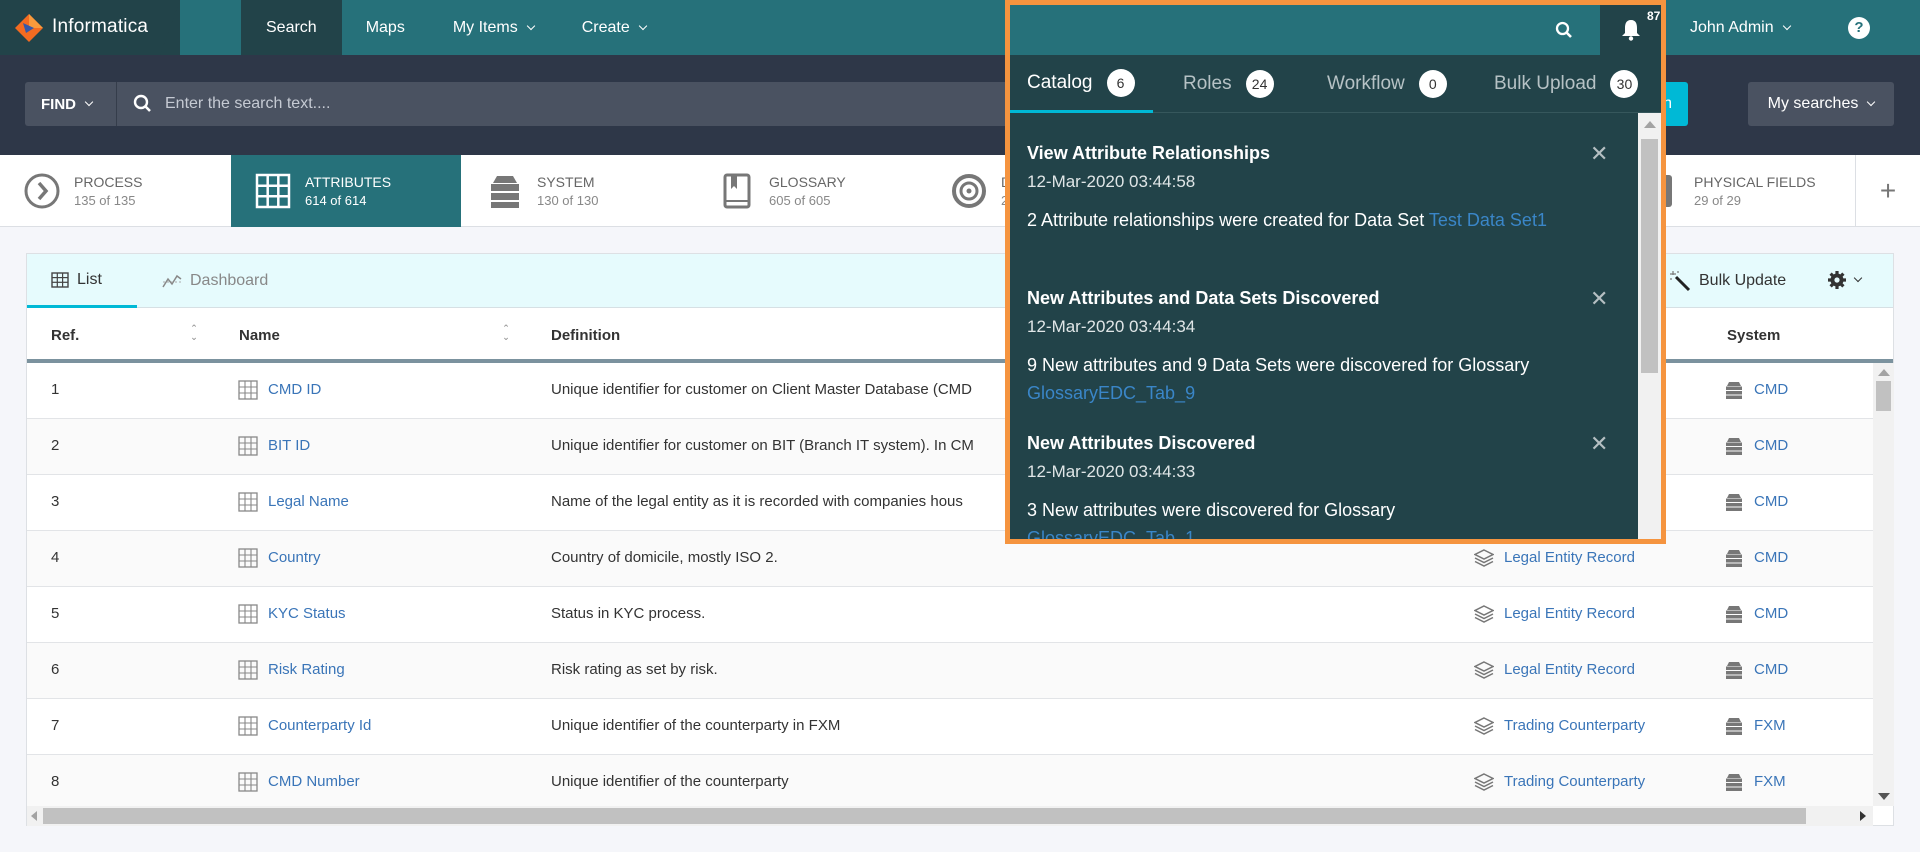 This screenshot has width=1920, height=852. Describe the element at coordinates (1060, 82) in the screenshot. I see `tab-label: Catalog` at that location.